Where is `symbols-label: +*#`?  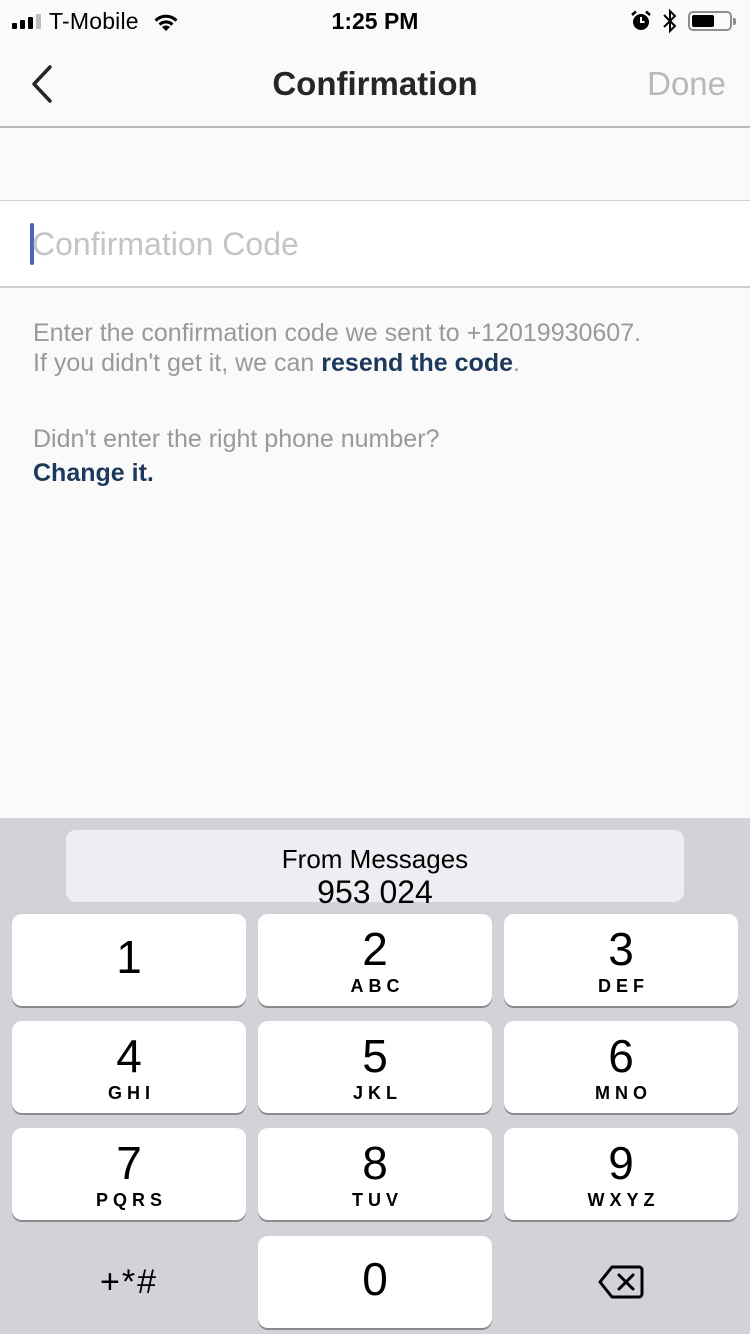 symbols-label: +*# is located at coordinates (129, 1281).